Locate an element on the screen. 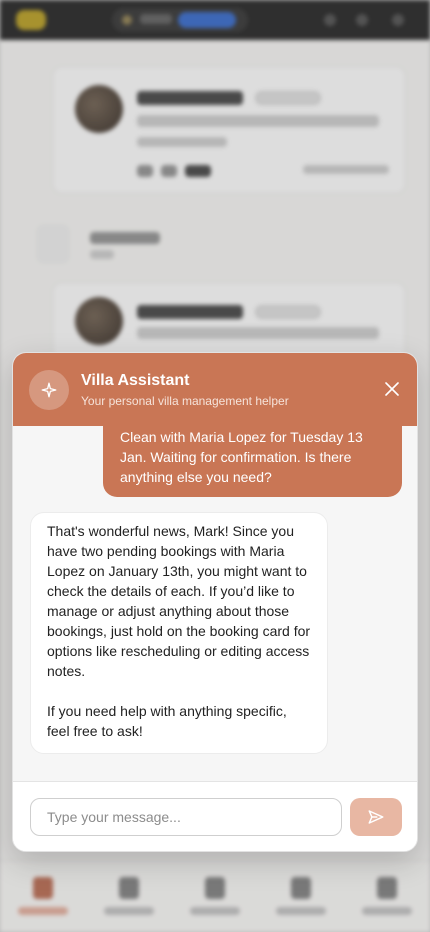 This screenshot has width=430, height=932. send-icon is located at coordinates (376, 817).